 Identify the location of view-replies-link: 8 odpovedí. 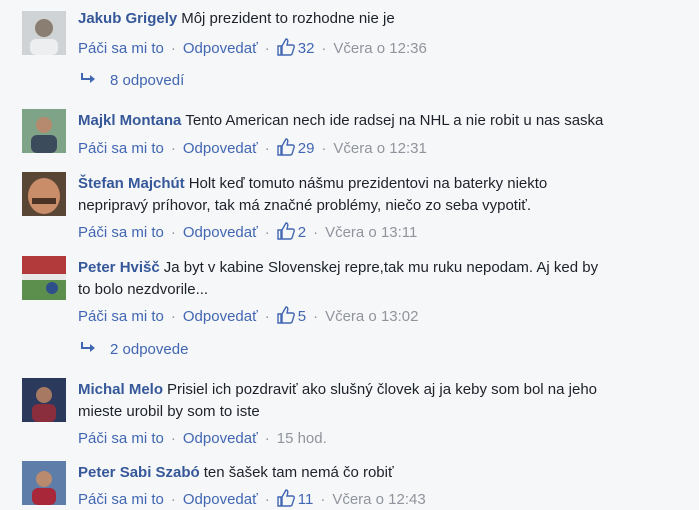
(132, 81).